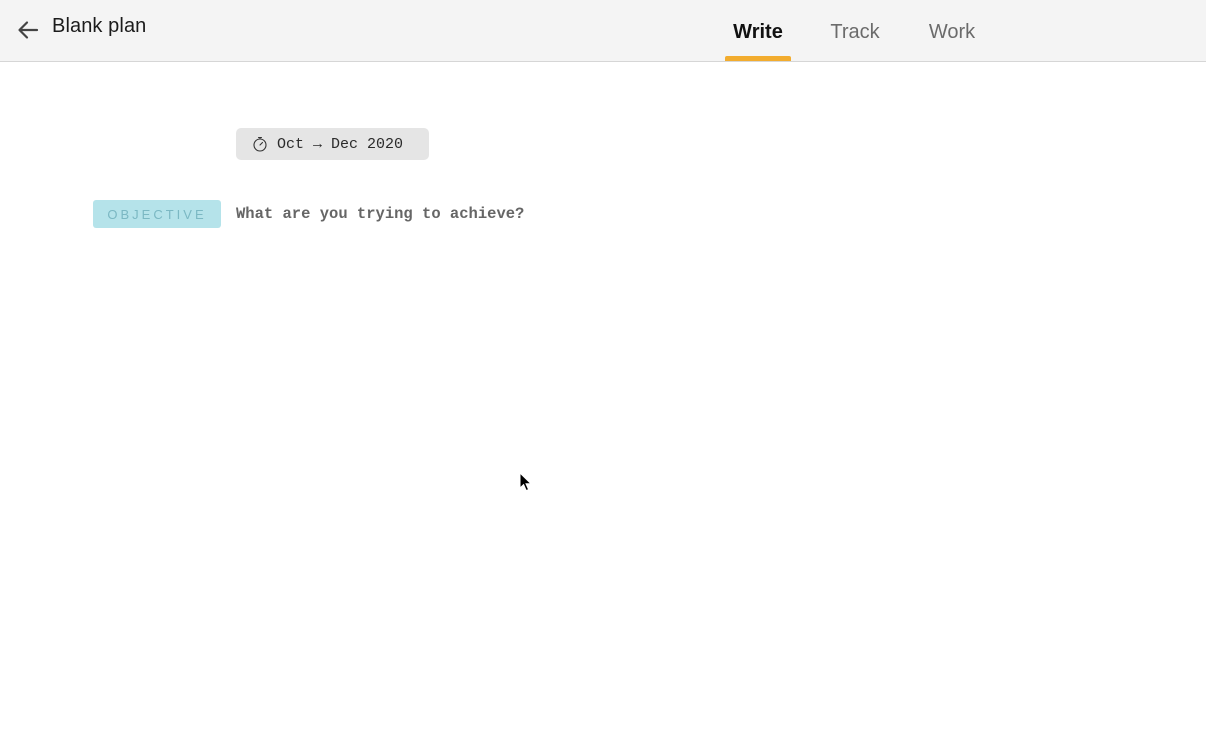 Image resolution: width=1206 pixels, height=754 pixels. I want to click on date-range-button: Oct → Dec 2020, so click(332, 144).